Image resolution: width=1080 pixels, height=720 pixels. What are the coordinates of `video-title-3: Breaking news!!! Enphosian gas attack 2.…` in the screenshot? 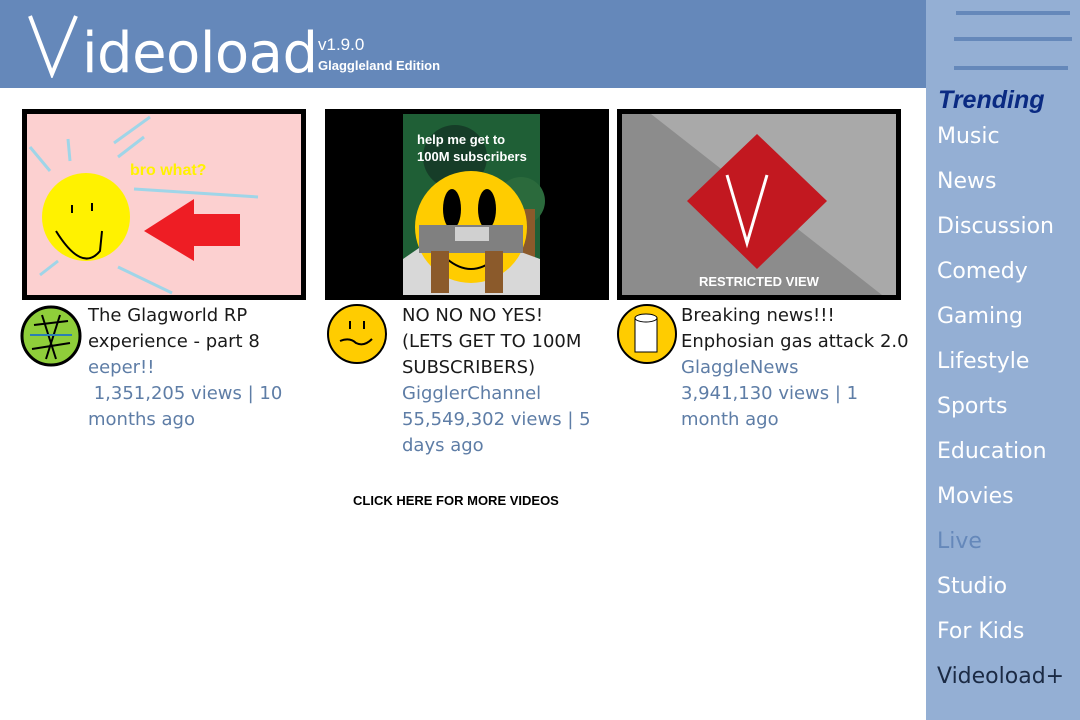 It's located at (795, 329).